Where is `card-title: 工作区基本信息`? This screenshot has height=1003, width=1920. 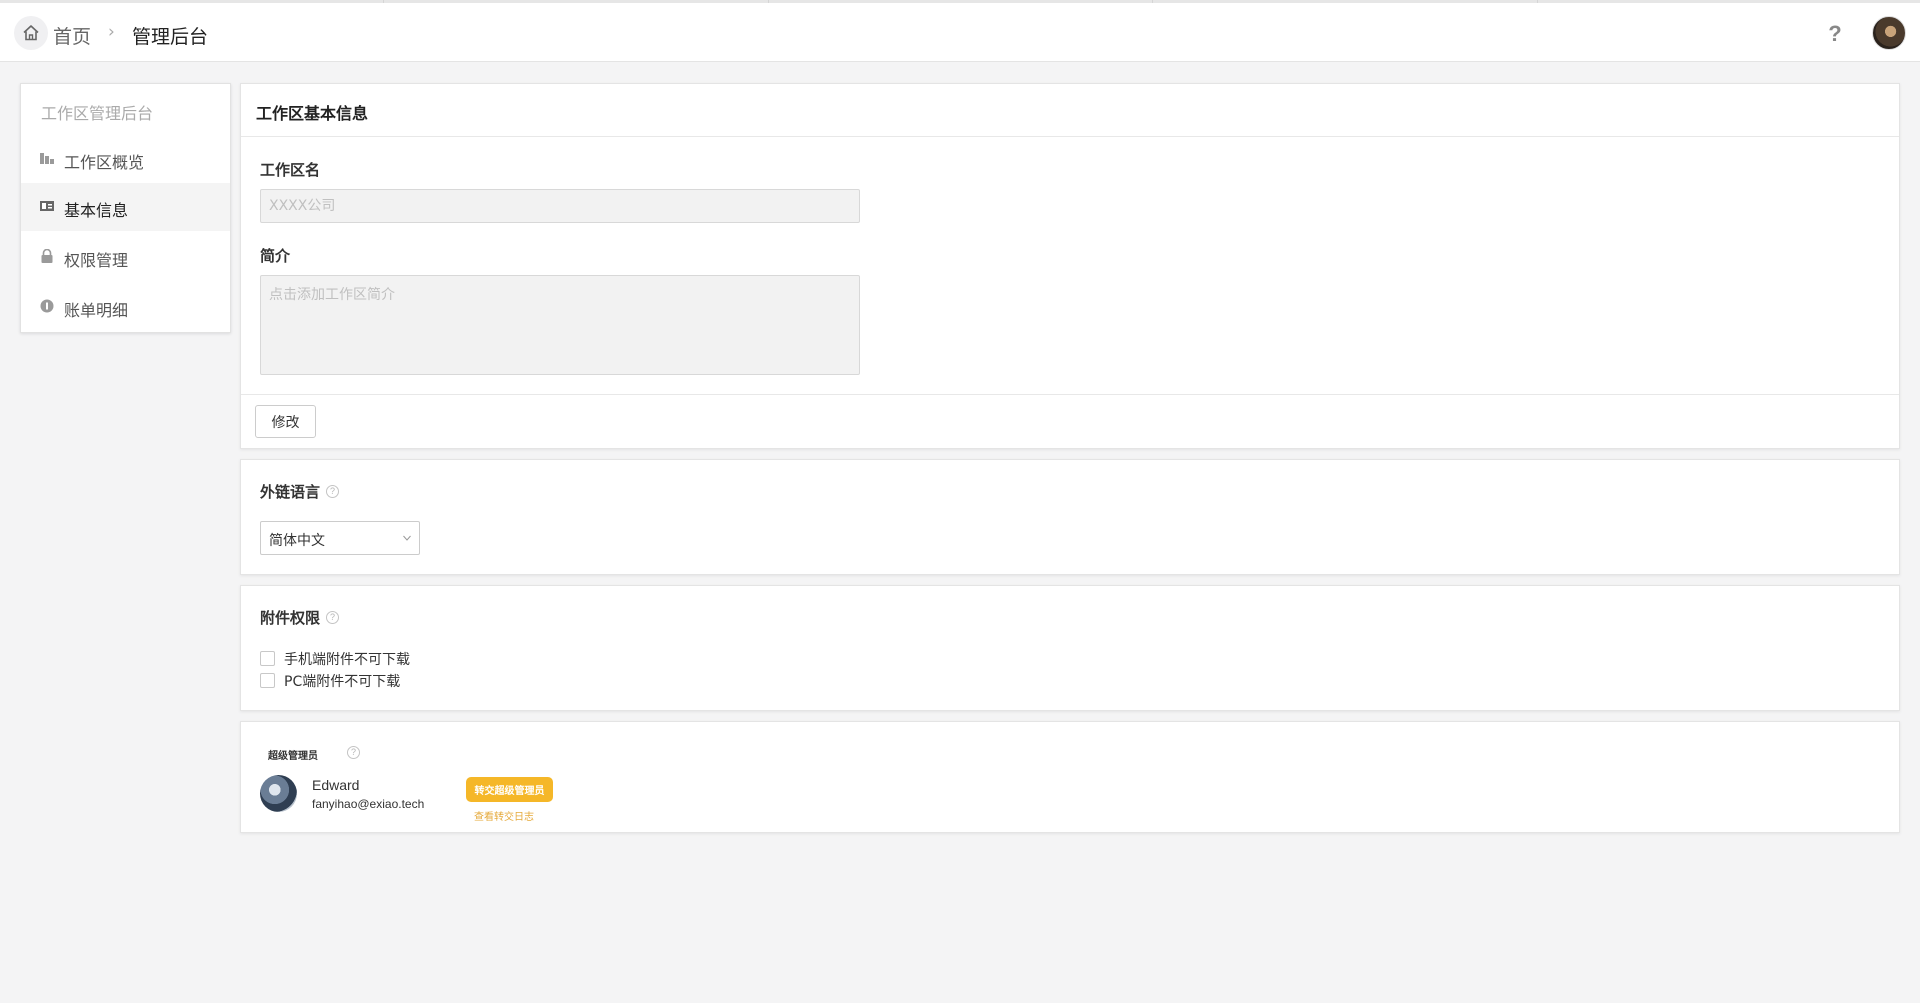 card-title: 工作区基本信息 is located at coordinates (1070, 110).